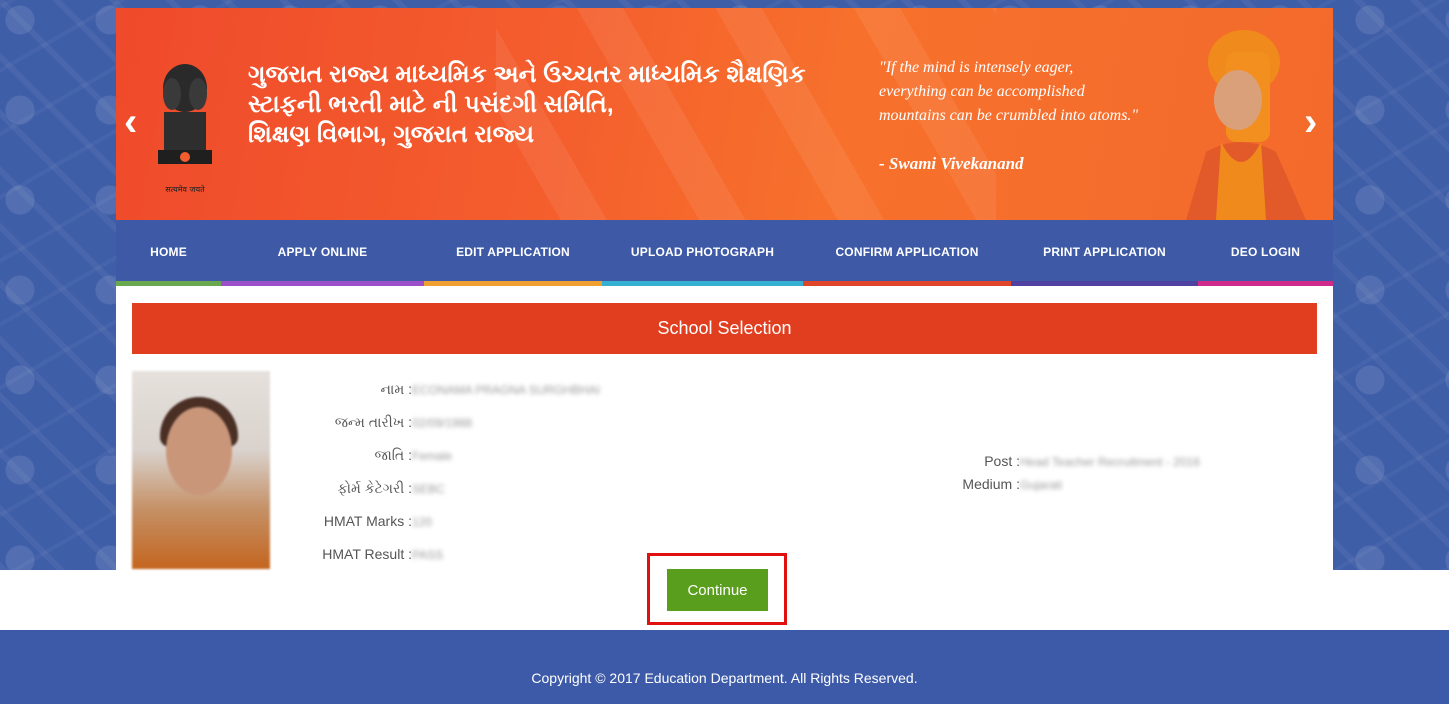 The width and height of the screenshot is (1449, 704). What do you see at coordinates (951, 163) in the screenshot?
I see `quote-author: - Swami Vivekanand` at bounding box center [951, 163].